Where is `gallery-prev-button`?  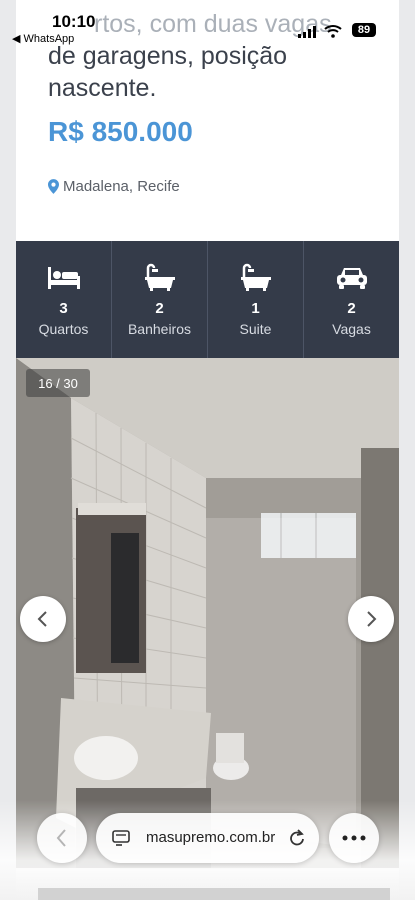
gallery-prev-button is located at coordinates (43, 619).